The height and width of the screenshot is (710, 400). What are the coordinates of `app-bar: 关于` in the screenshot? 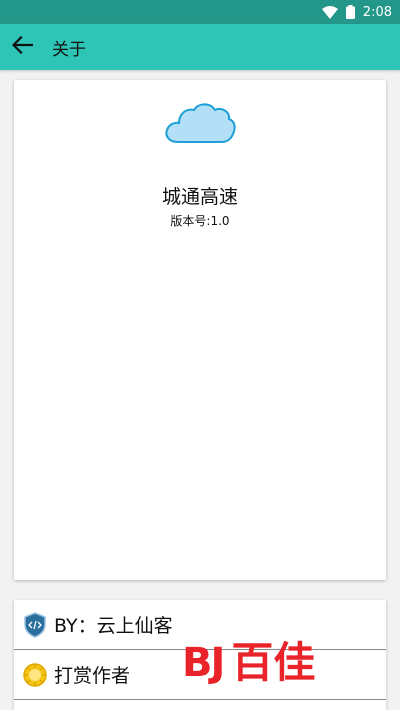 It's located at (200, 47).